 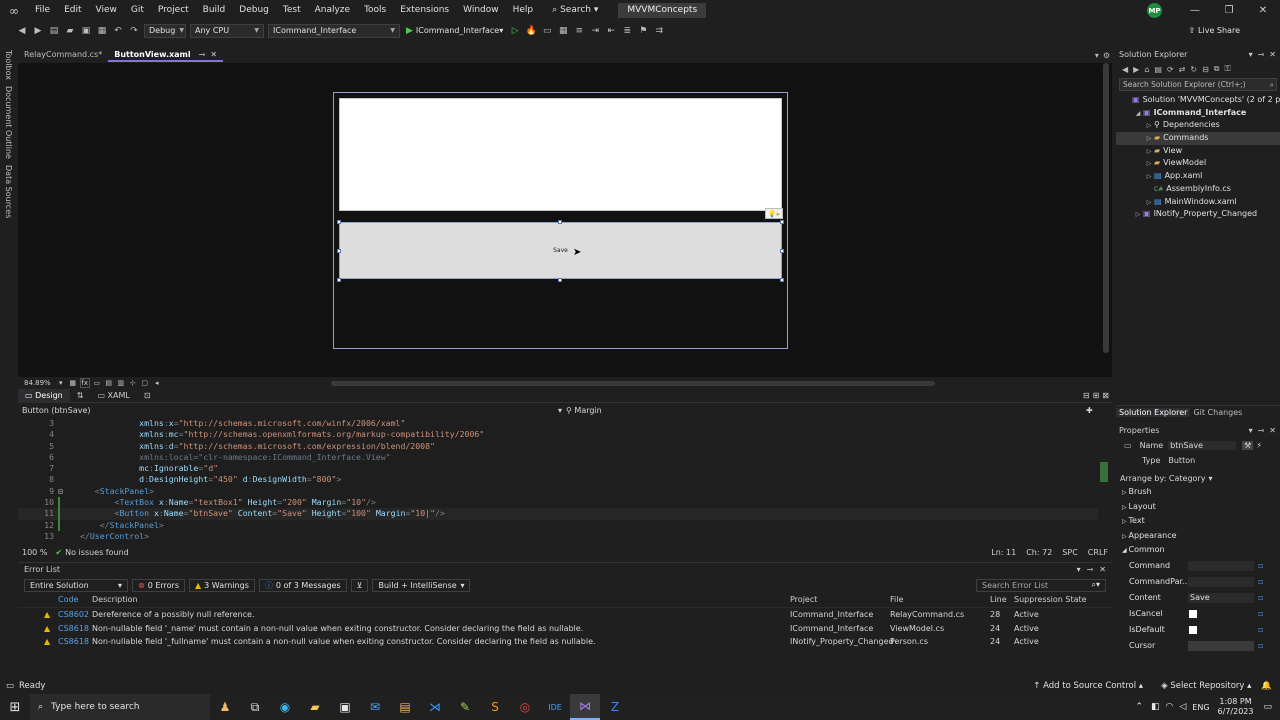 I want to click on chrome-icon: ◎, so click(x=525, y=707).